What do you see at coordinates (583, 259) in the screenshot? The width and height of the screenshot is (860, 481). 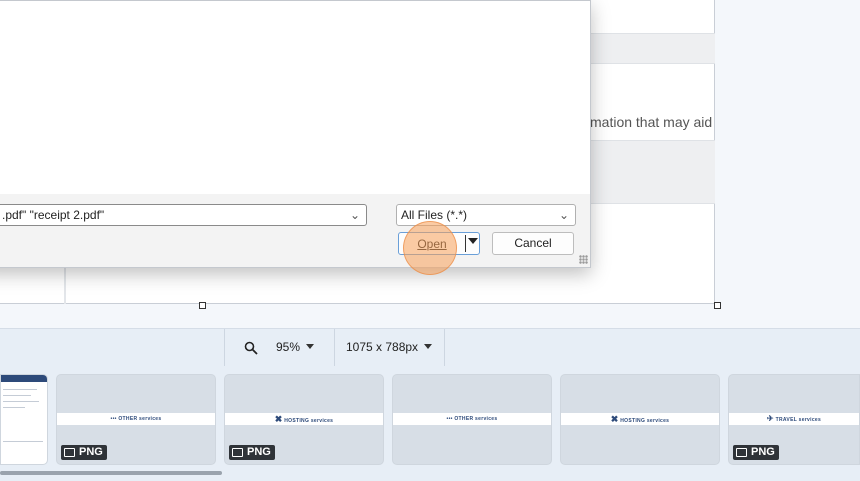 I see `resize-grip-icon` at bounding box center [583, 259].